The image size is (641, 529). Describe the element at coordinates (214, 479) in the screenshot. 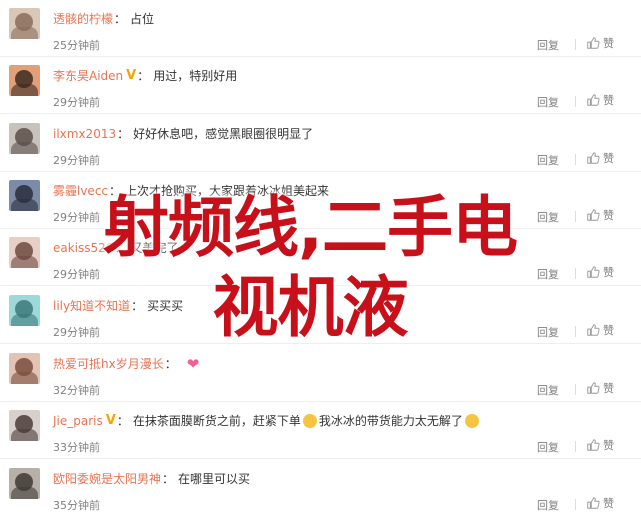

I see `comment-text: 在哪里可以买` at that location.